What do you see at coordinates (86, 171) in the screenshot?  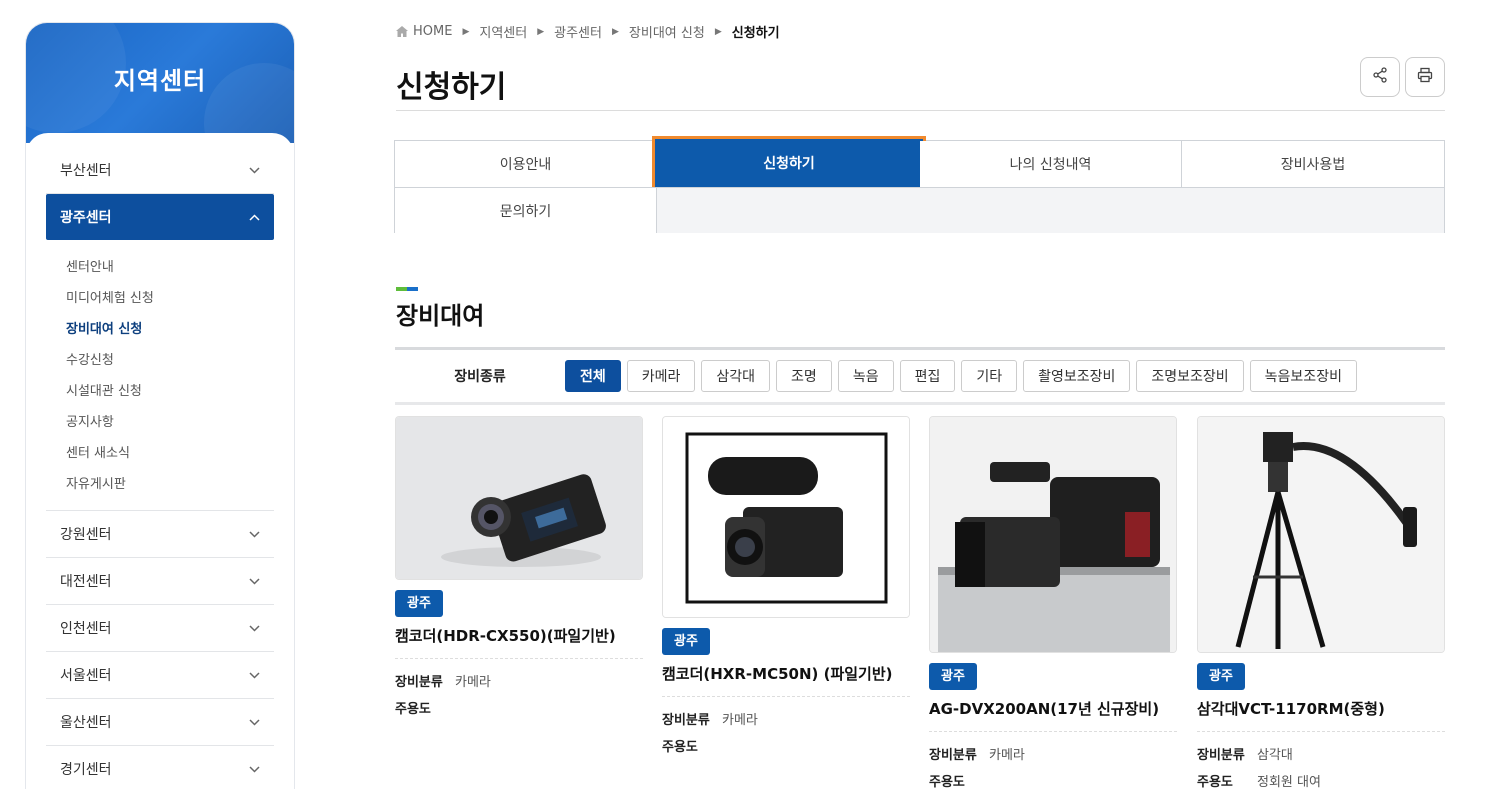 I see `sidebar-item-label: 부산센터` at bounding box center [86, 171].